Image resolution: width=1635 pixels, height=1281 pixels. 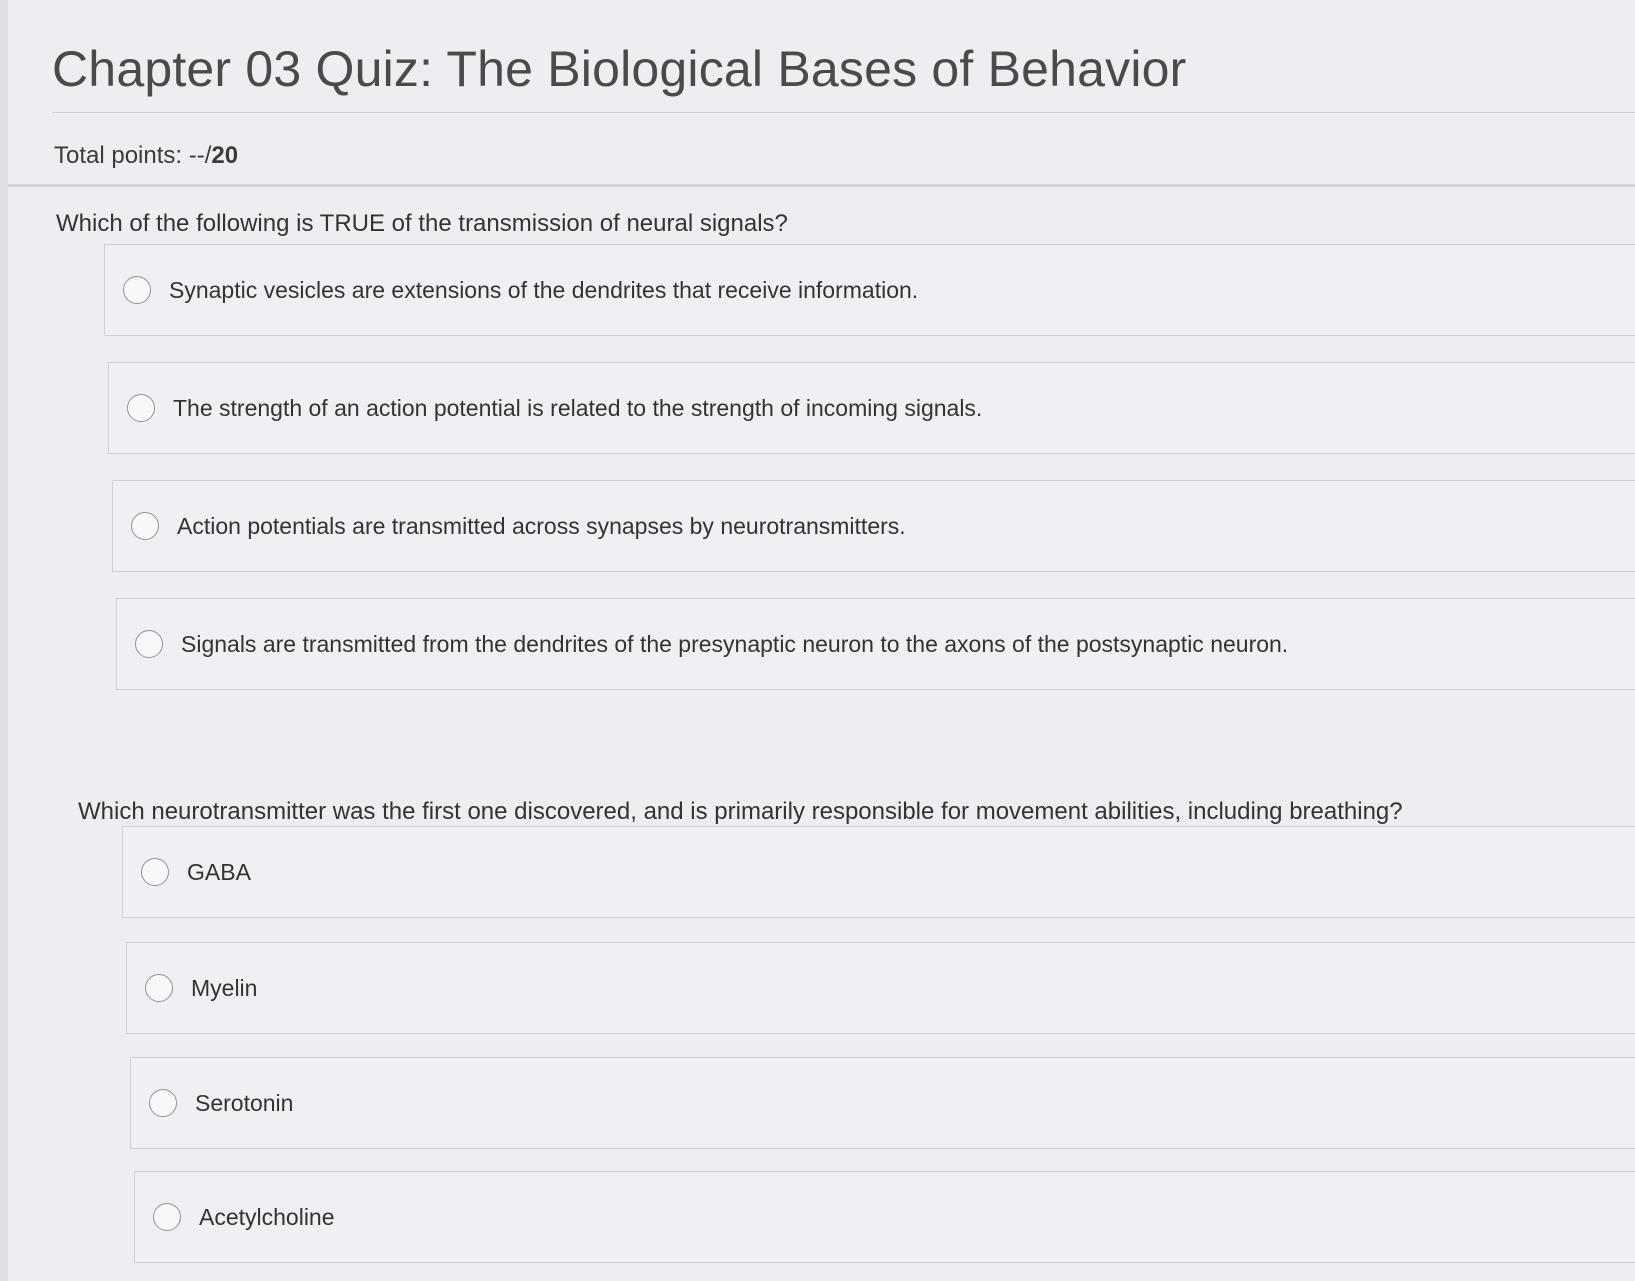 What do you see at coordinates (267, 1216) in the screenshot?
I see `option-label: Acetylcholine` at bounding box center [267, 1216].